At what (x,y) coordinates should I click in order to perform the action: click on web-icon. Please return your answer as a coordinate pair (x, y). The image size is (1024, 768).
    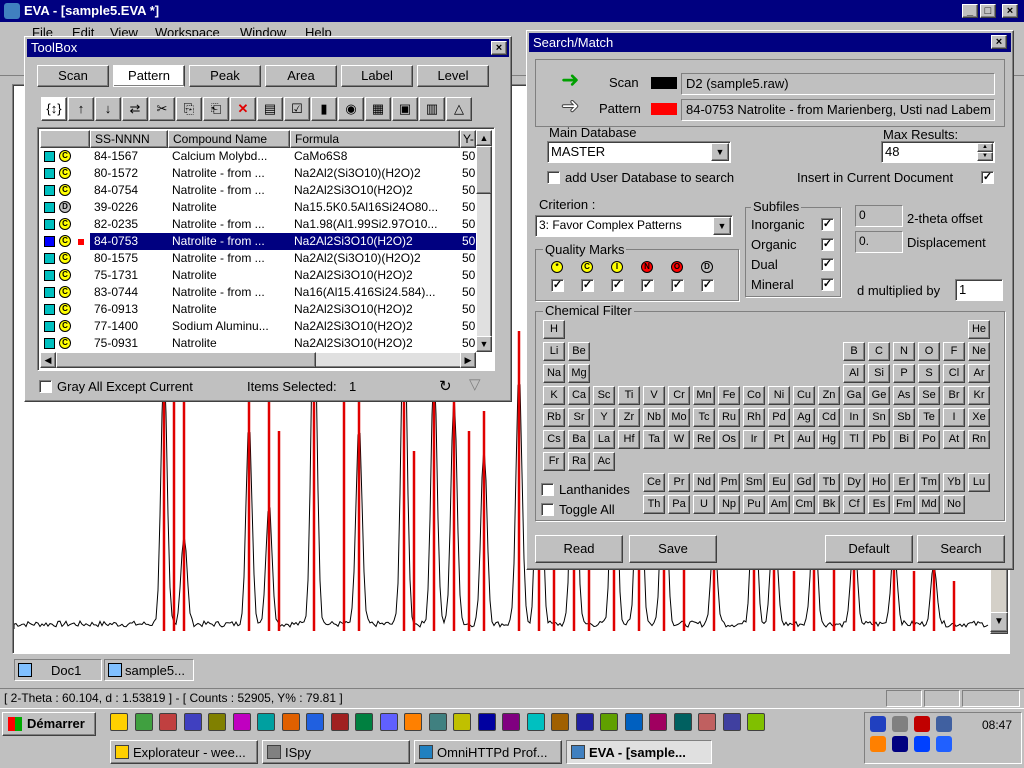
    Looking at the image, I should click on (707, 722).